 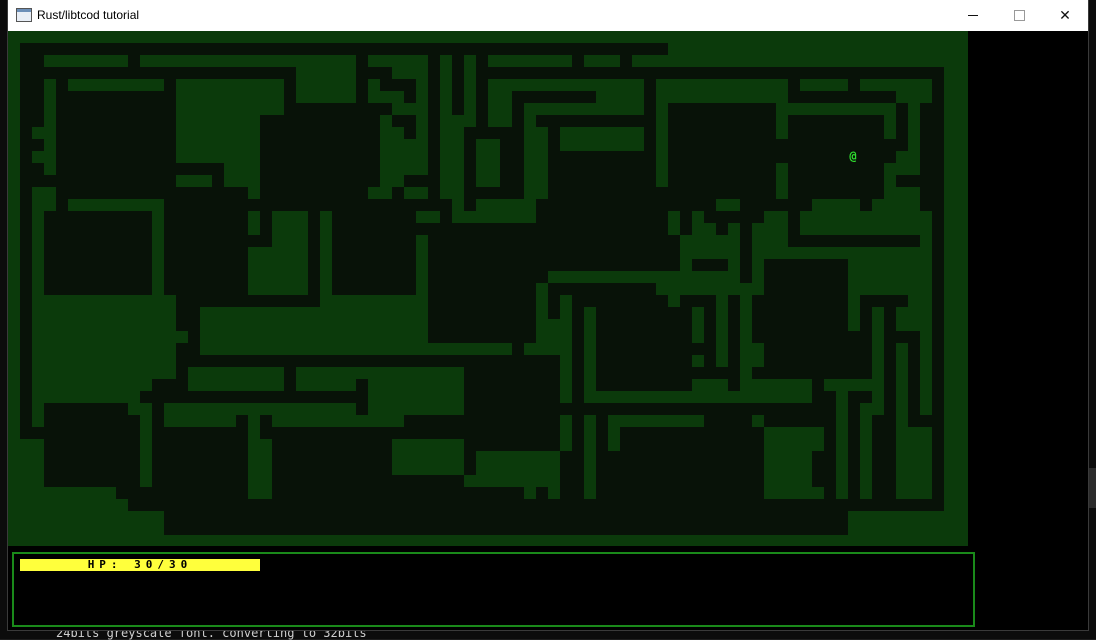 I want to click on window-title: Rust/libtcod tutorial, so click(x=88, y=15).